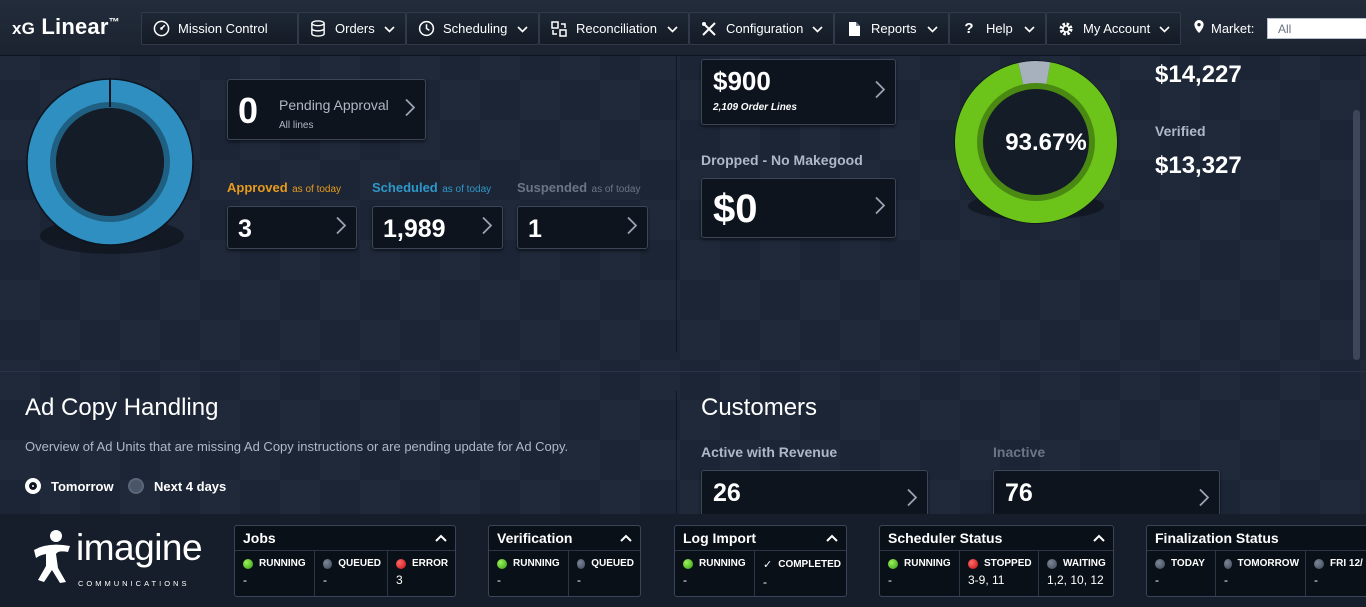 The image size is (1366, 607). I want to click on log-import-status-card: Log Import RUNNING - ✓ COMPLETED -, so click(760, 561).